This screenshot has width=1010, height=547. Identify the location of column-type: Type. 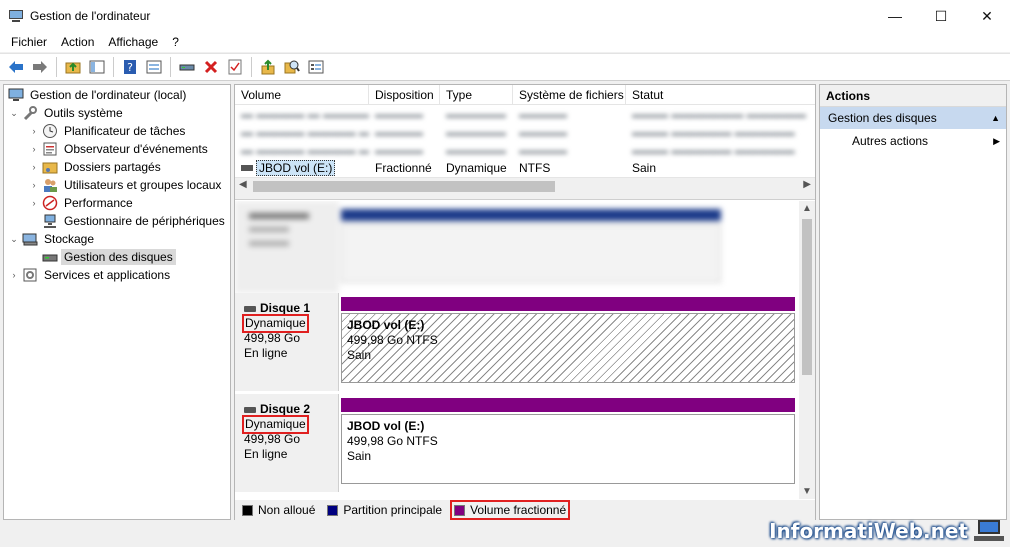
(476, 95).